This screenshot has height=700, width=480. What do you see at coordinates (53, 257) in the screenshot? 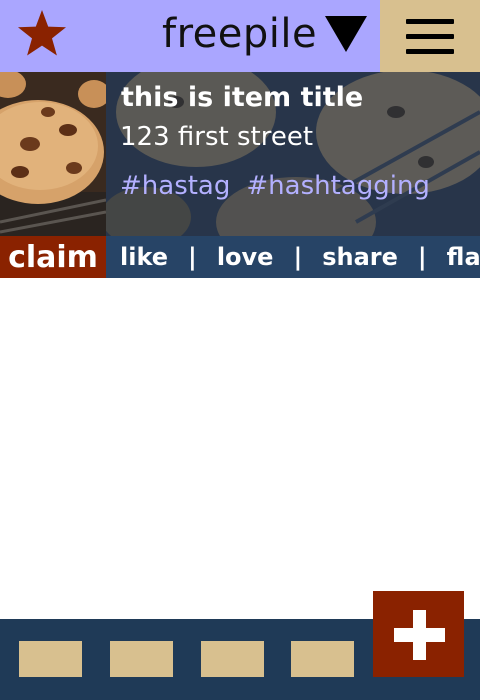
I see `claim-button: claim` at bounding box center [53, 257].